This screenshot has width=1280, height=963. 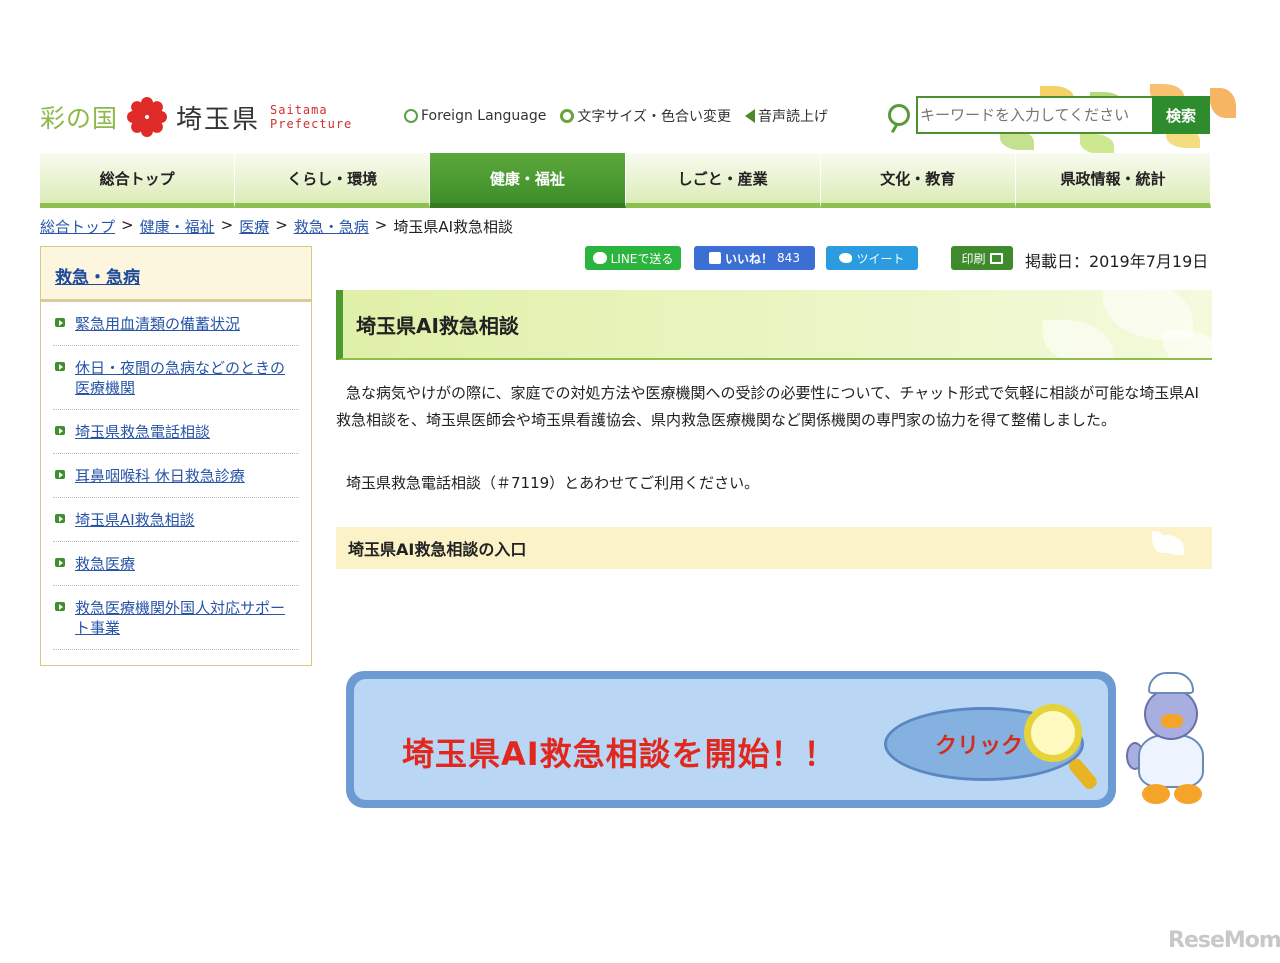 I want to click on line-icon, so click(x=599, y=258).